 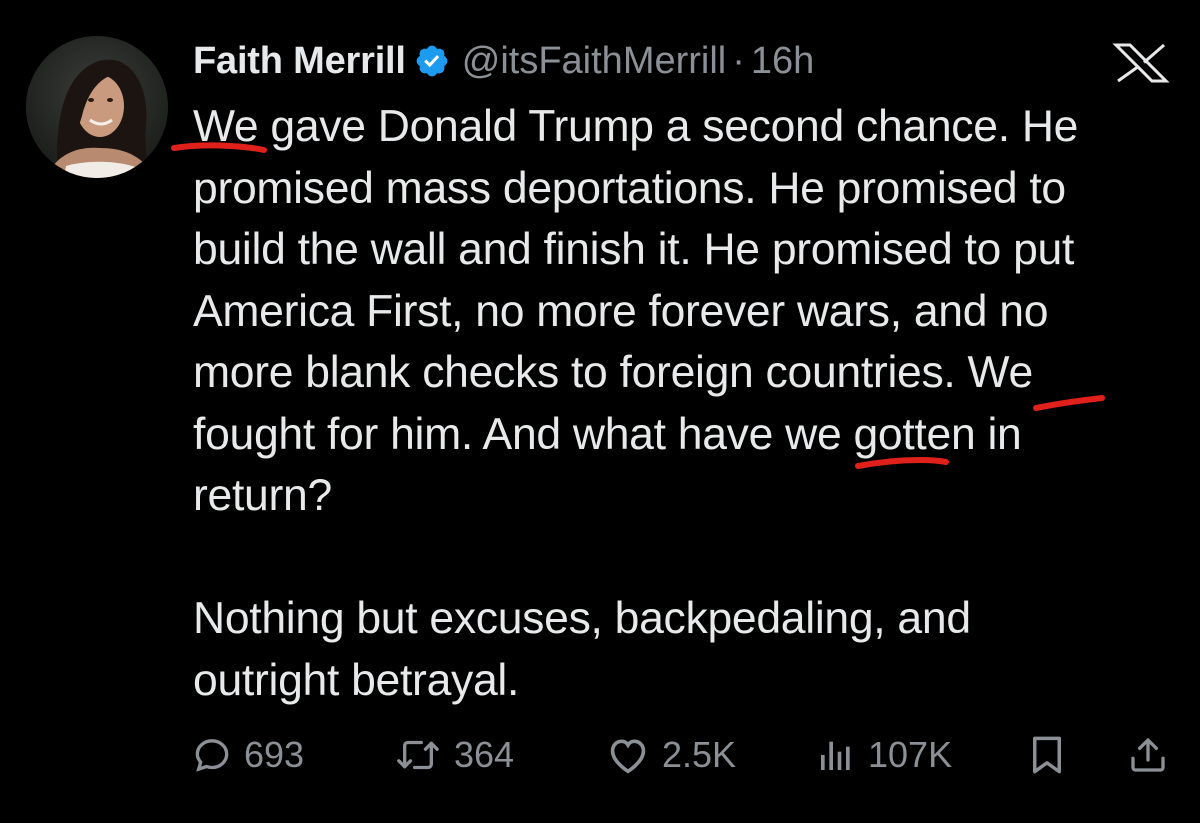 What do you see at coordinates (356, 680) in the screenshot?
I see `tweet-line: outright betrayal.` at bounding box center [356, 680].